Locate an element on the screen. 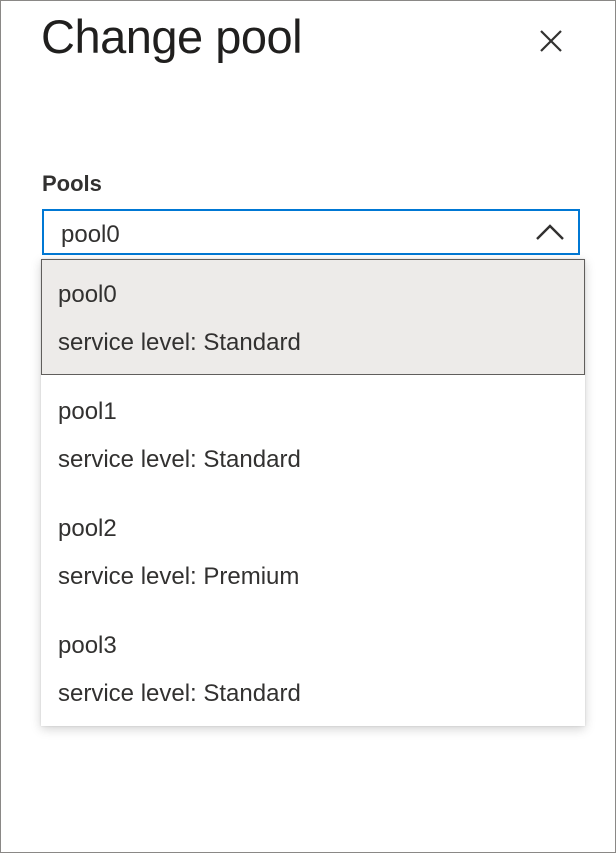  pool-option-pool2: pool2 service level: Premium is located at coordinates (313, 551).